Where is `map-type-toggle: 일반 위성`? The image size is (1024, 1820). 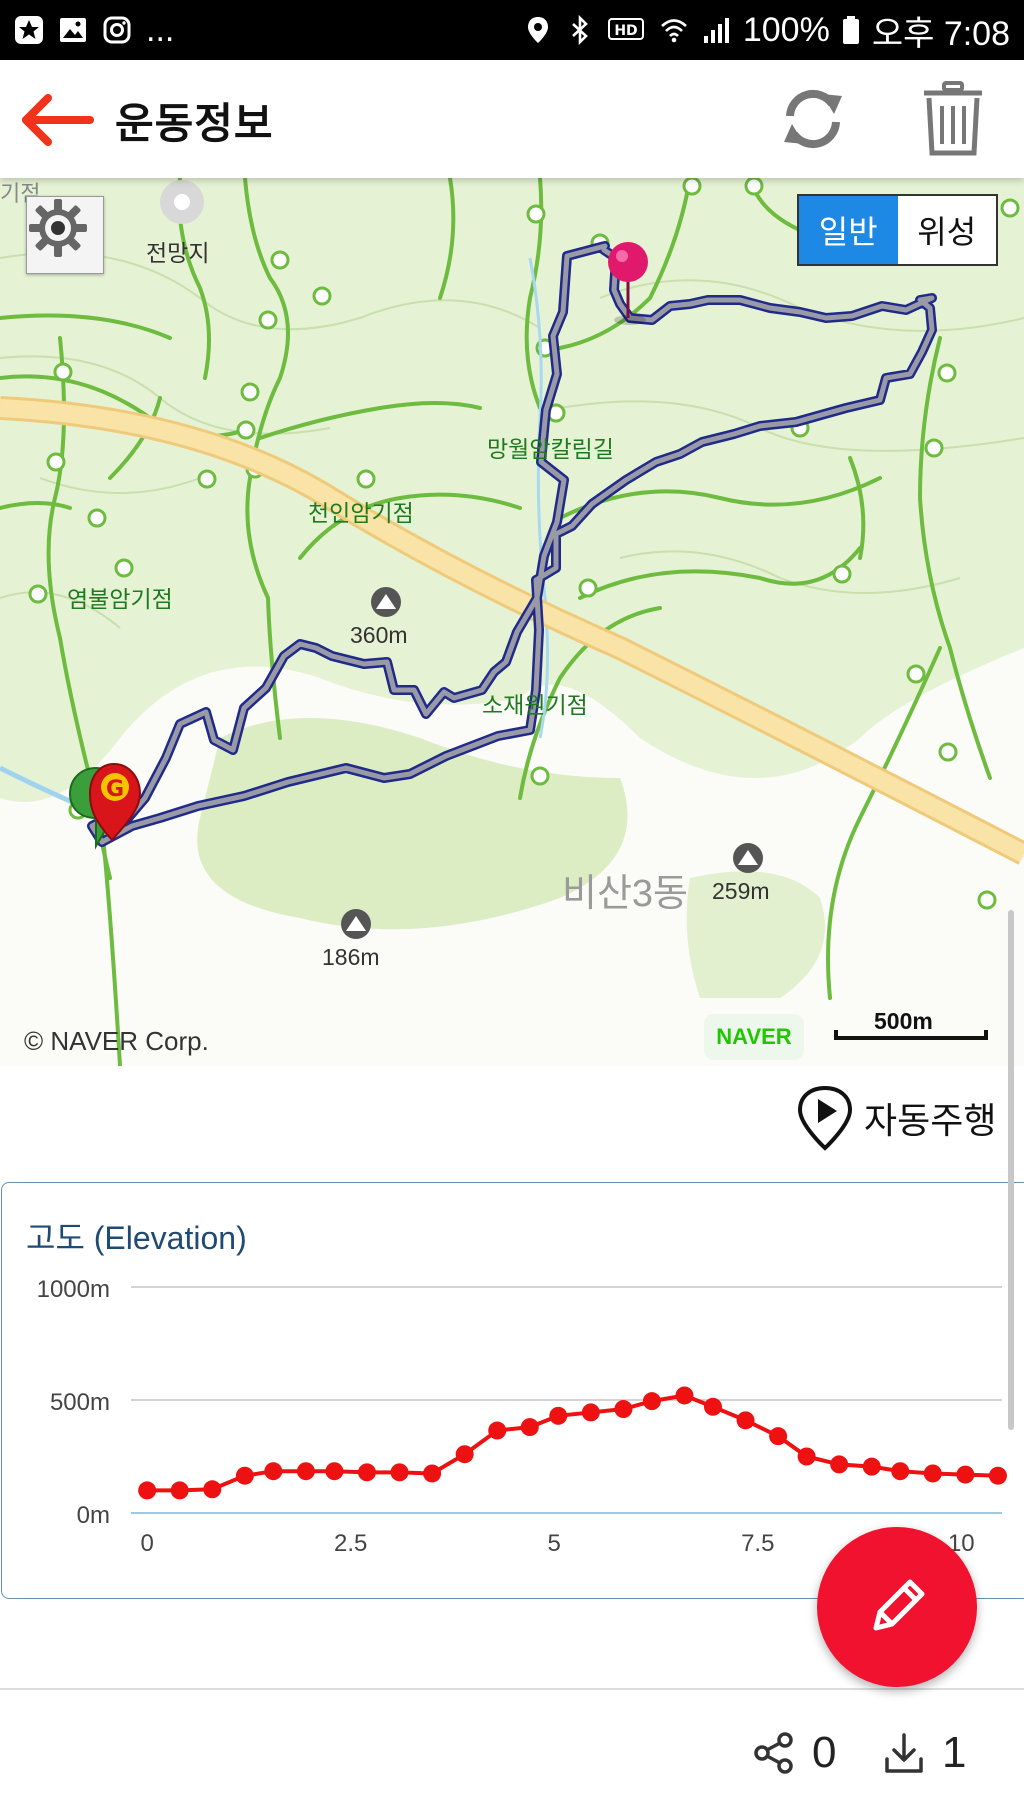 map-type-toggle: 일반 위성 is located at coordinates (897, 230).